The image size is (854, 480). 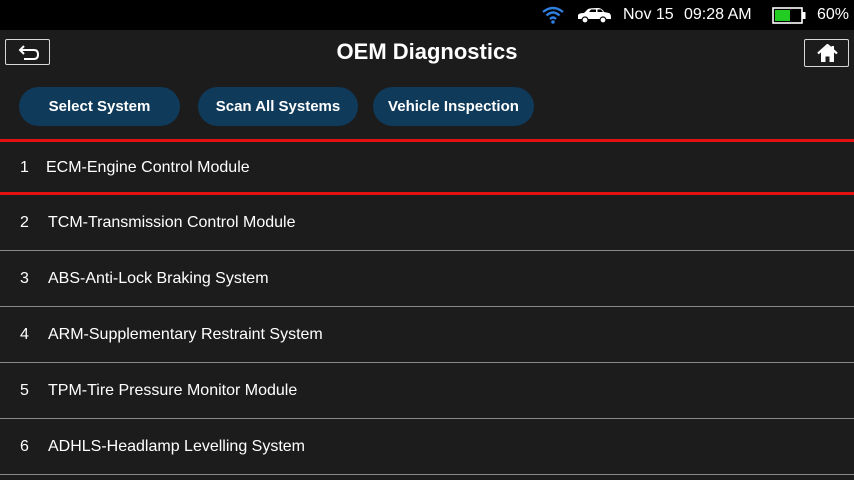 What do you see at coordinates (553, 15) in the screenshot?
I see `wifi-icon` at bounding box center [553, 15].